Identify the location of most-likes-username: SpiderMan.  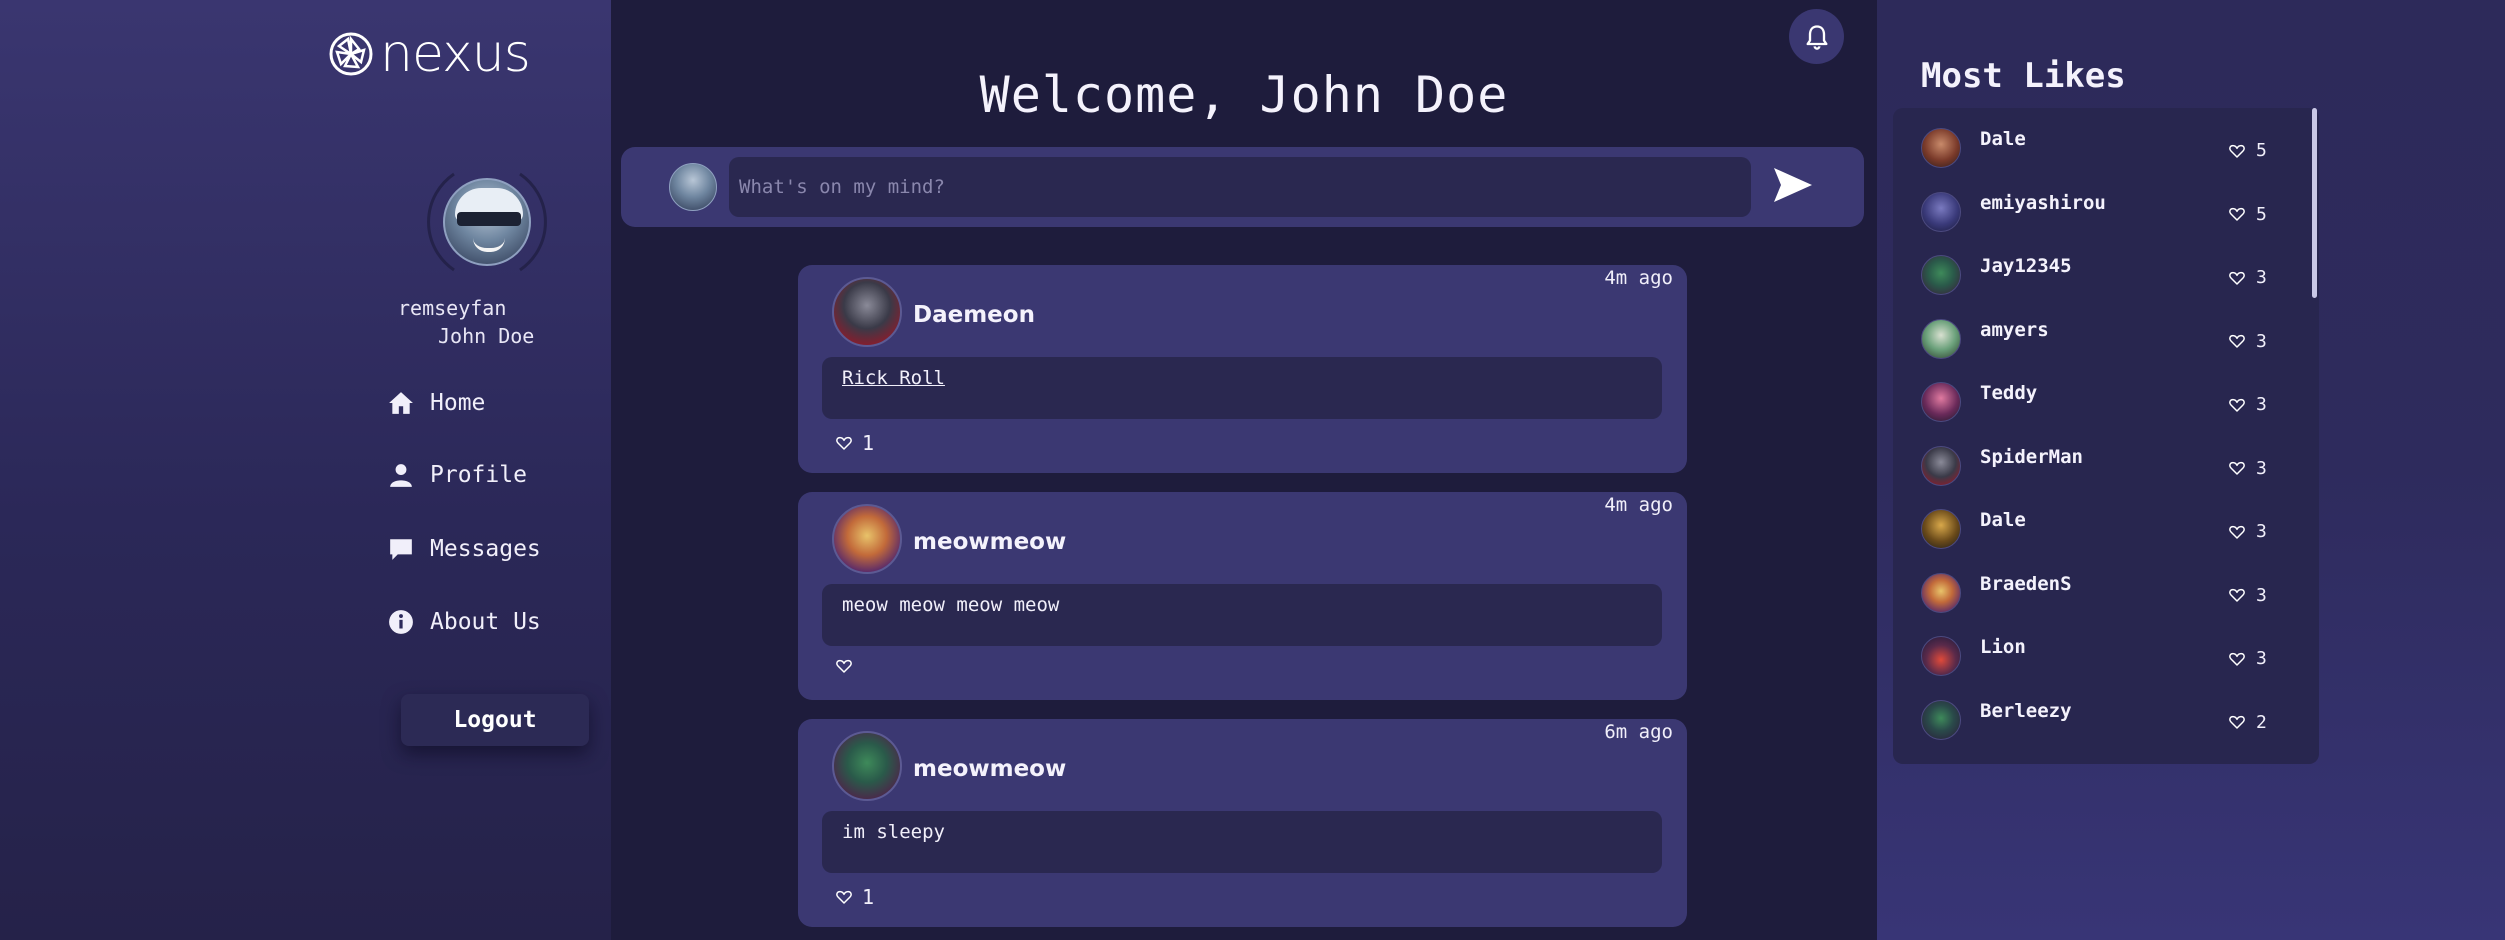
(2031, 456).